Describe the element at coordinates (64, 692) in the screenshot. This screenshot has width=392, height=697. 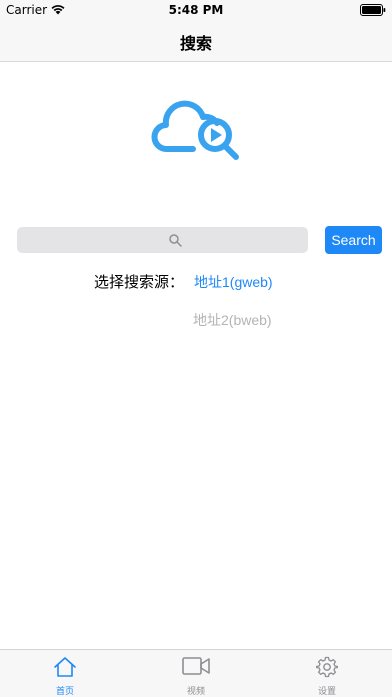
I see `tab-home-label: 首页` at that location.